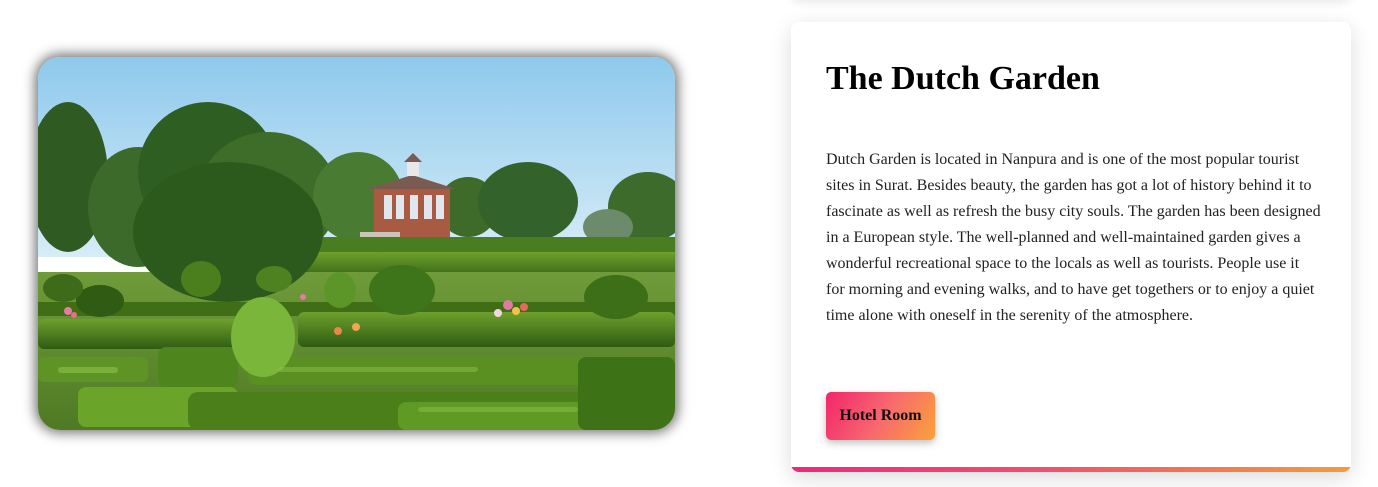 The height and width of the screenshot is (487, 1378). What do you see at coordinates (963, 78) in the screenshot?
I see `card-title: The Dutch Garden` at bounding box center [963, 78].